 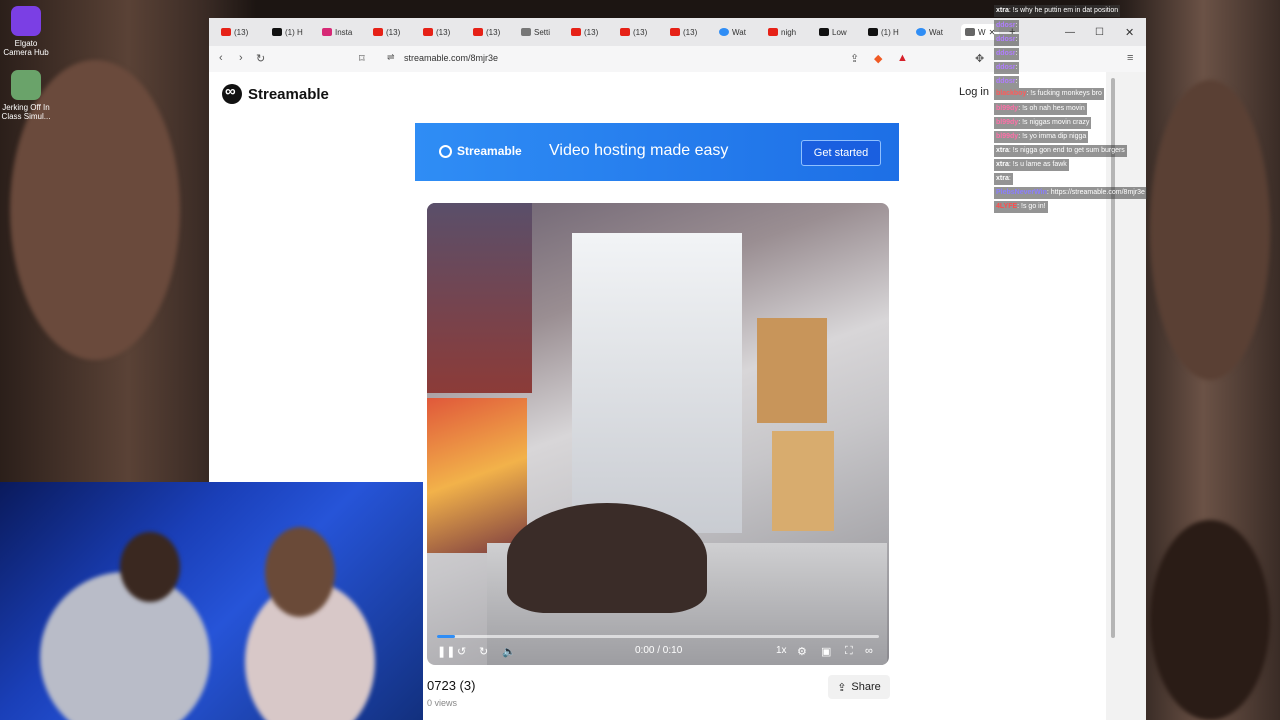 What do you see at coordinates (782, 32) in the screenshot?
I see `tab: nigh` at bounding box center [782, 32].